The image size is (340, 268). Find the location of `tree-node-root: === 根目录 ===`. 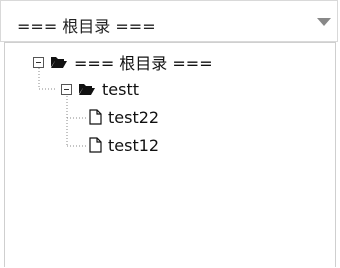

tree-node-root: === 根目录 === is located at coordinates (123, 62).